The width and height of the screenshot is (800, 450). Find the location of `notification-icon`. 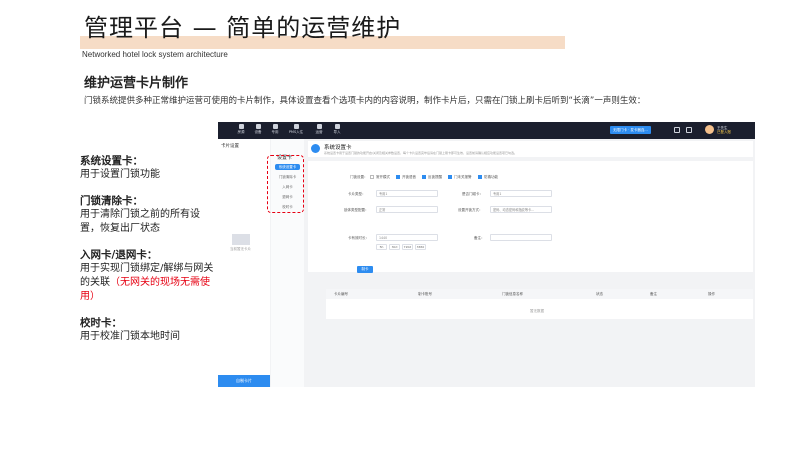

notification-icon is located at coordinates (677, 130).